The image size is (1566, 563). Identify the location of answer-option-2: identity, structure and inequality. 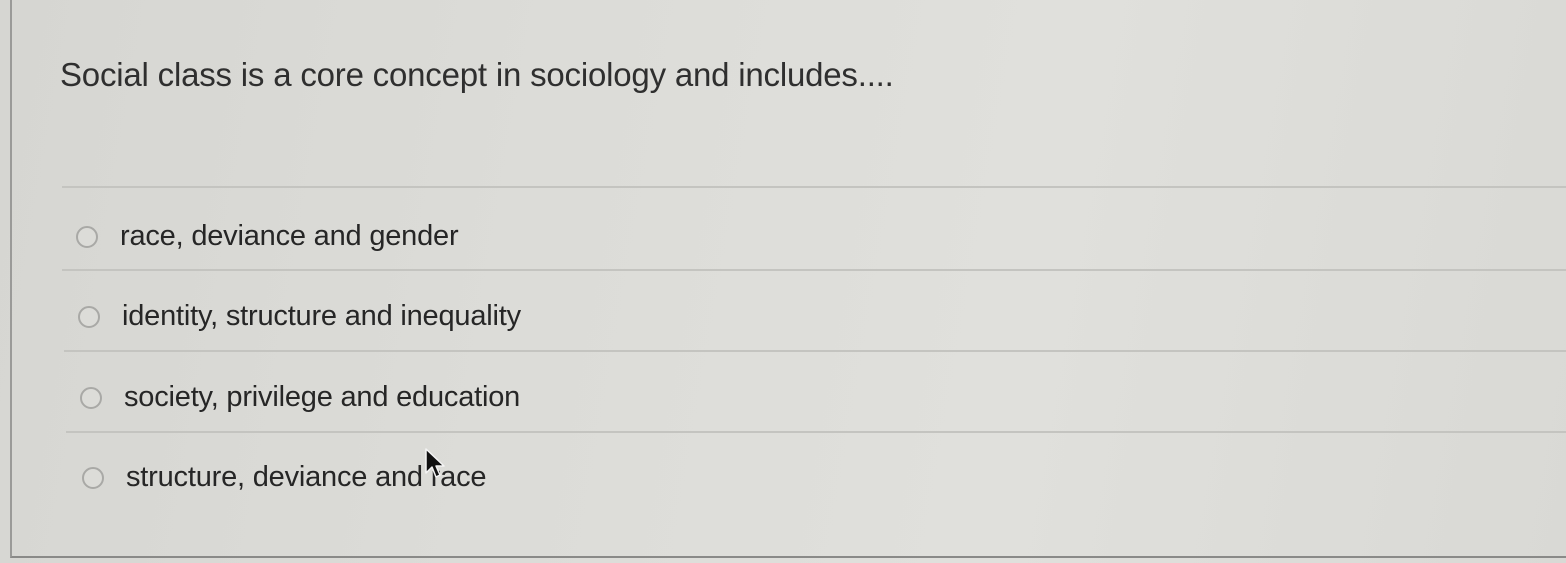
(299, 316).